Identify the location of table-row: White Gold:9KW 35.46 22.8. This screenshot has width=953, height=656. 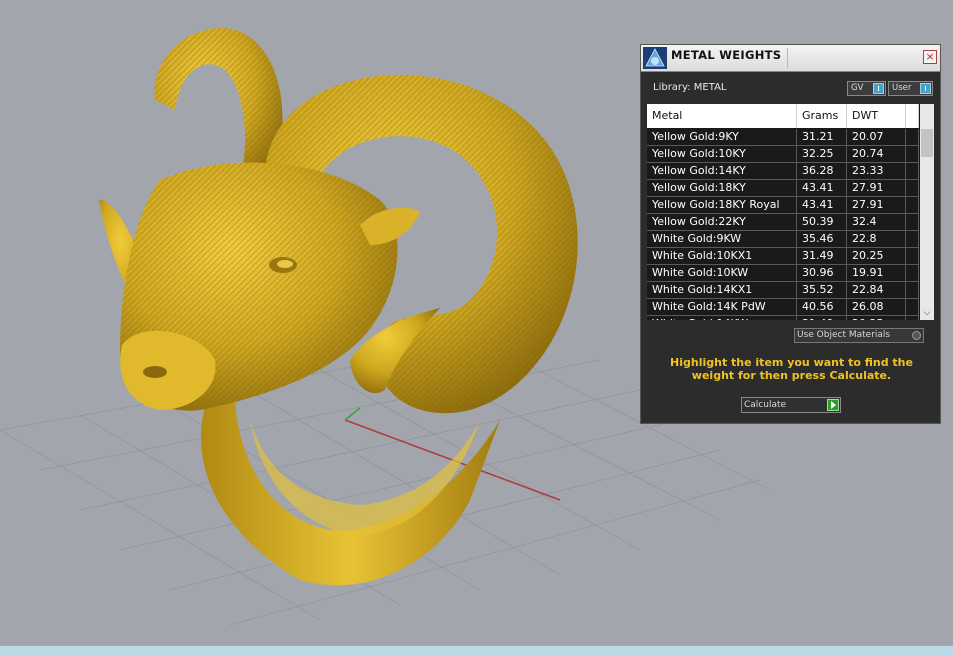
(783, 239).